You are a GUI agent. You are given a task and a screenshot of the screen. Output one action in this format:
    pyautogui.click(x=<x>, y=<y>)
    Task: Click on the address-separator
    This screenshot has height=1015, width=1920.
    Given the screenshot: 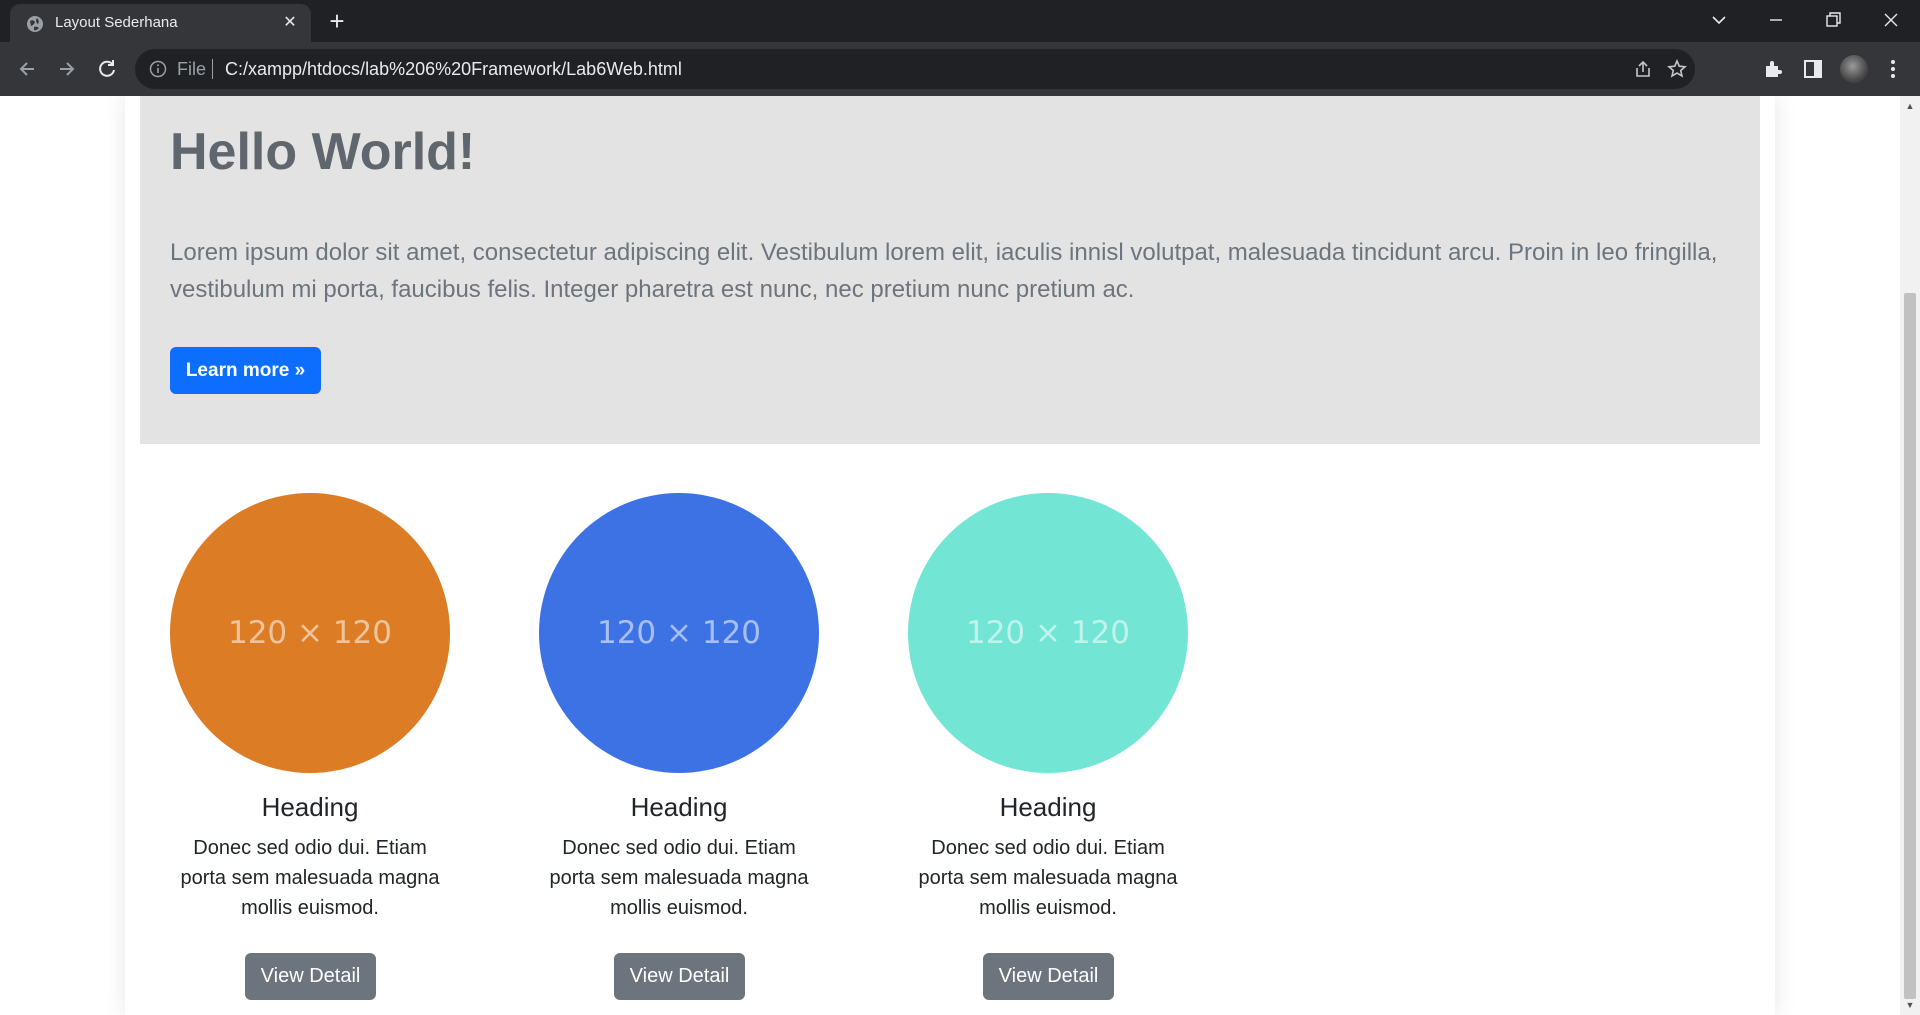 What is the action you would take?
    pyautogui.click(x=212, y=69)
    